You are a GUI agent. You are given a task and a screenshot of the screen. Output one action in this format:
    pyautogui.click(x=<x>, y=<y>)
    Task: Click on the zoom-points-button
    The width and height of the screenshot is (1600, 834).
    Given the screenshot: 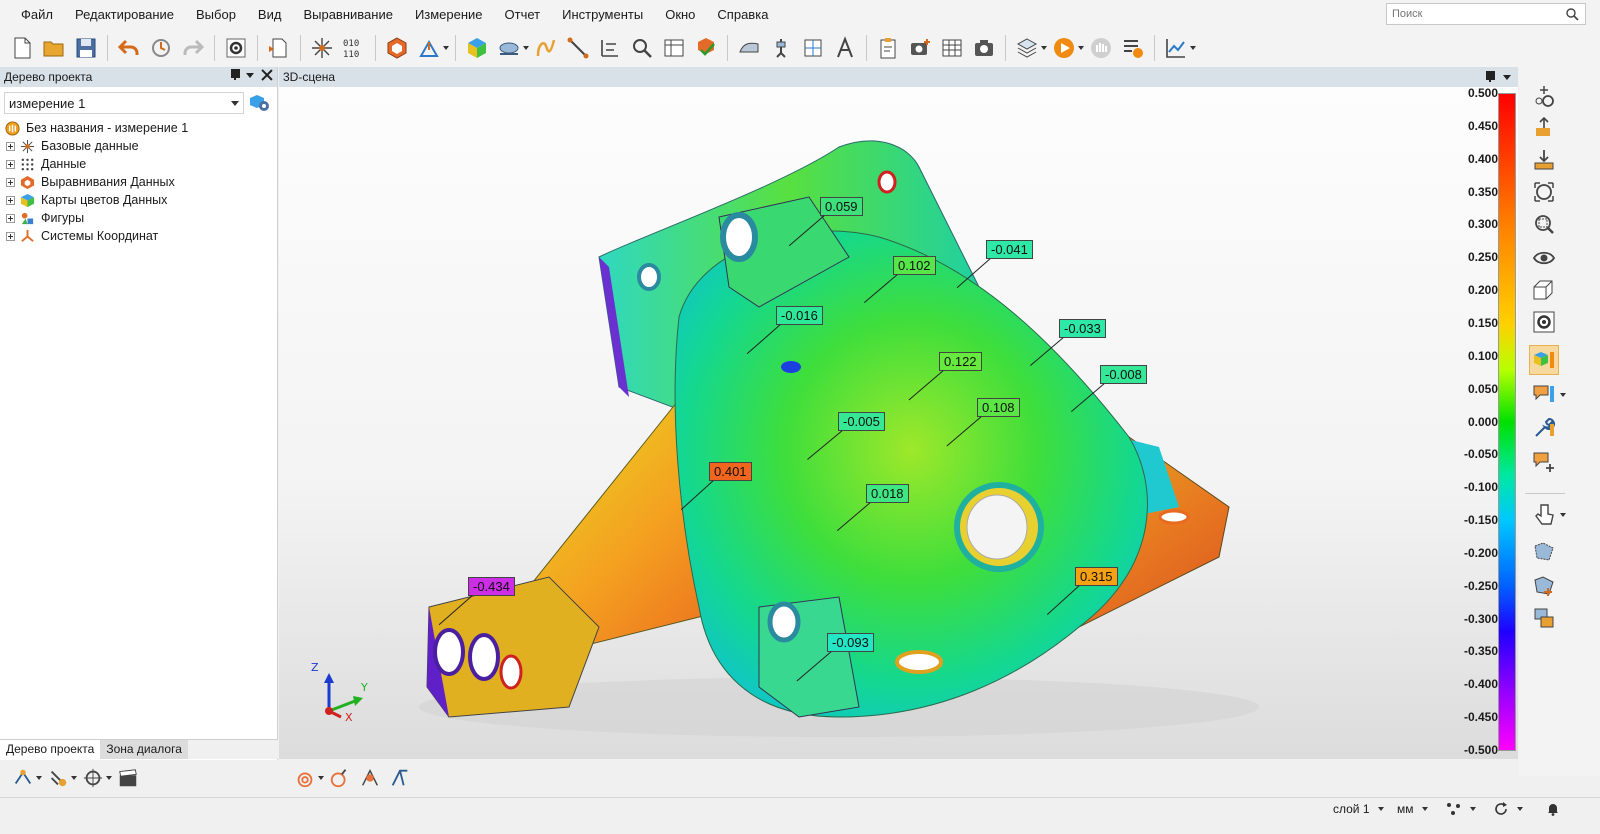 What is the action you would take?
    pyautogui.click(x=1544, y=96)
    